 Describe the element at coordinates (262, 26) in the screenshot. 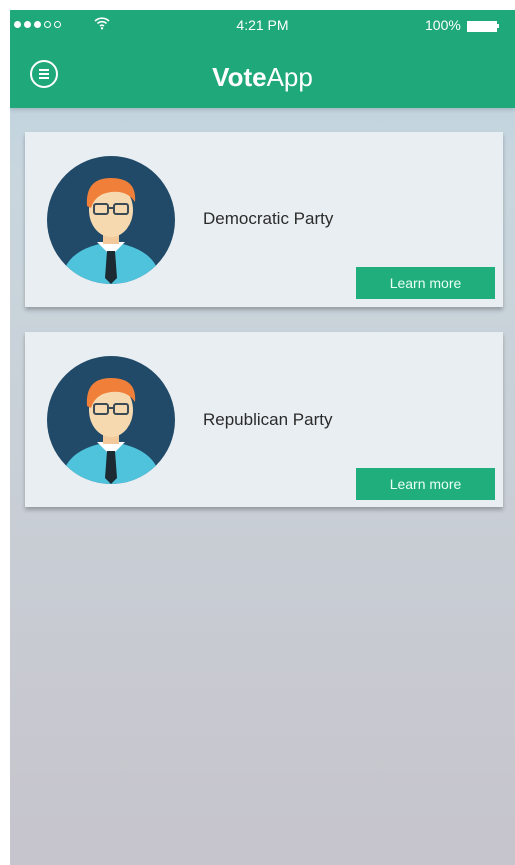

I see `status-bar: 4:21 PM 100%` at that location.